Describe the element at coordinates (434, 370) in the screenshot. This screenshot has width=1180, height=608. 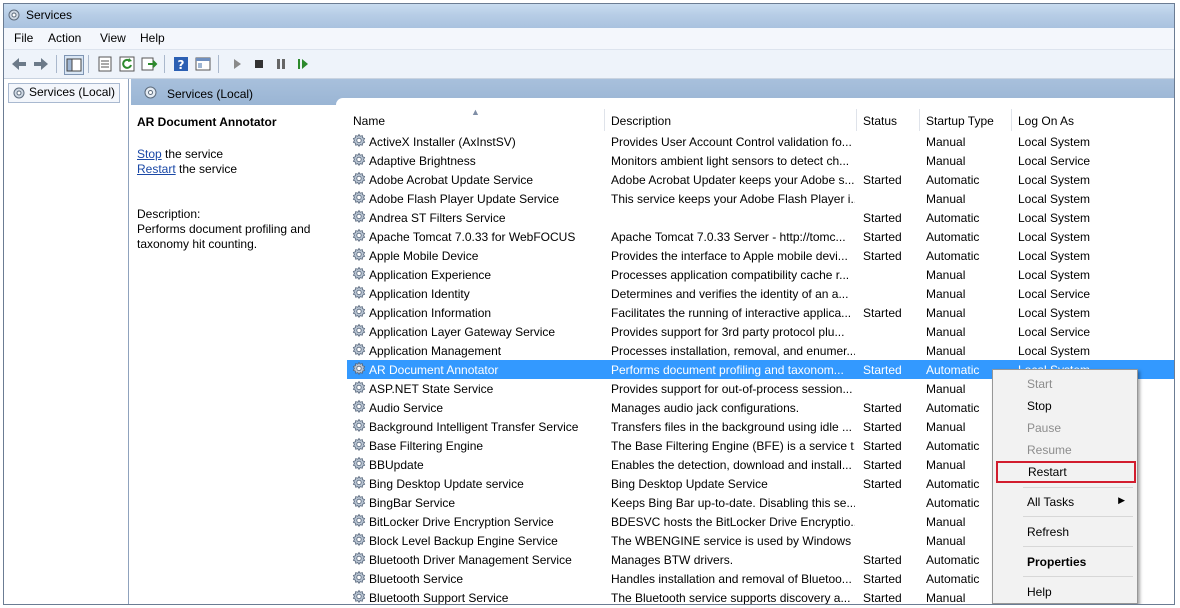
I see `service-name: AR Document Annotator` at that location.